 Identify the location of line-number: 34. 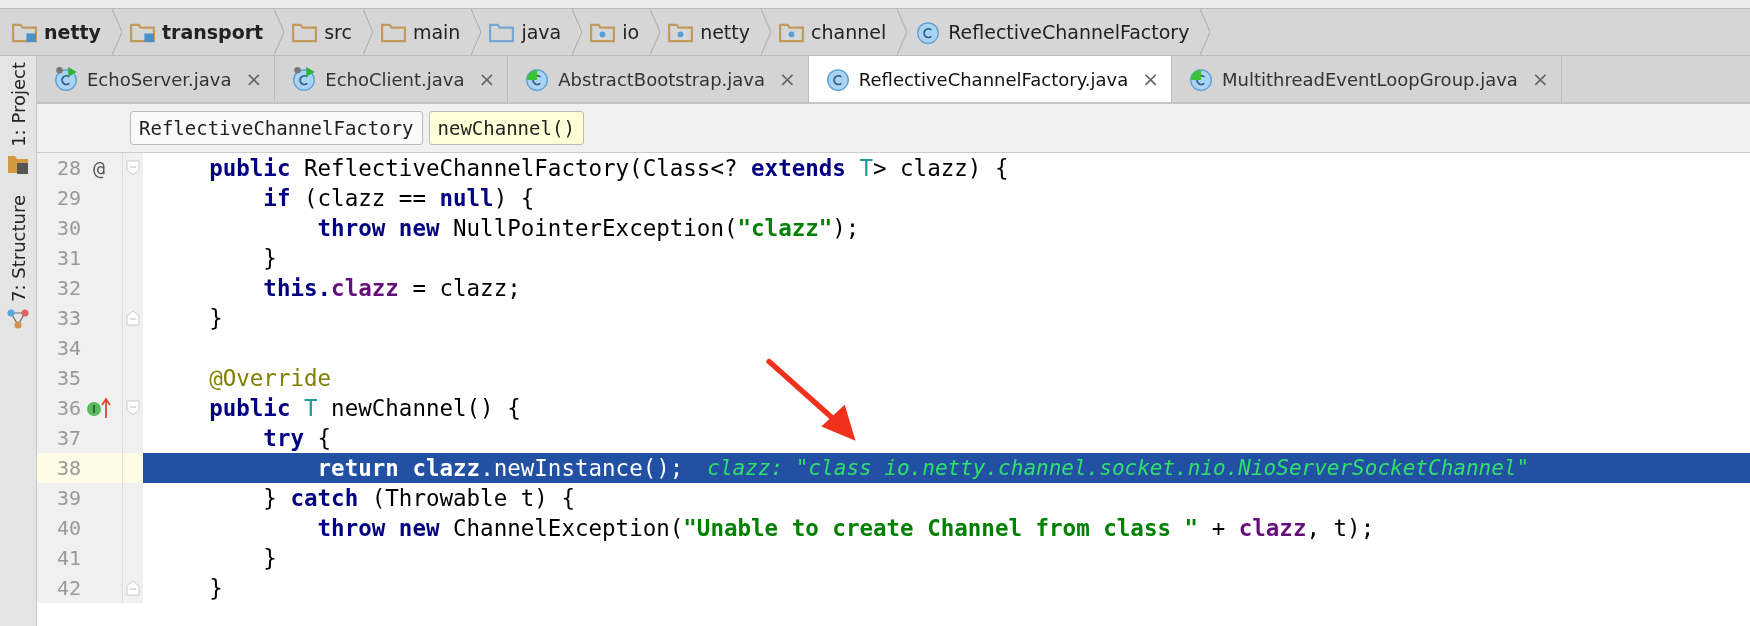
(68, 348).